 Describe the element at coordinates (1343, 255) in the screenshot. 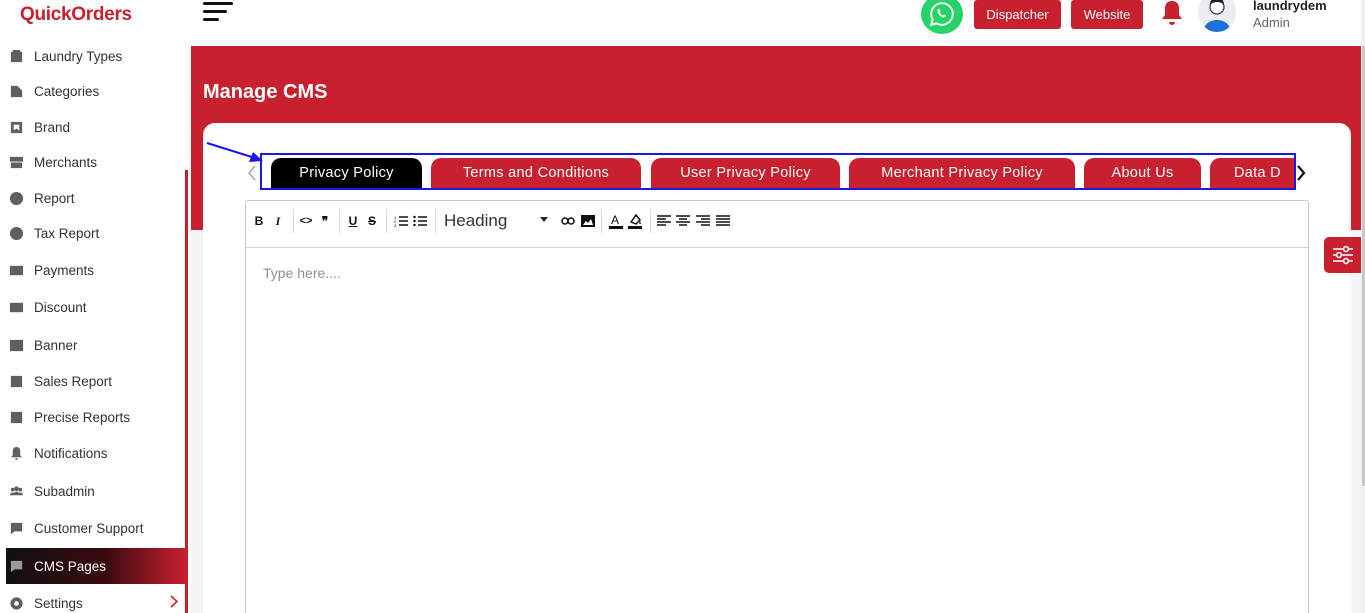

I see `settings-sliders-icon` at that location.